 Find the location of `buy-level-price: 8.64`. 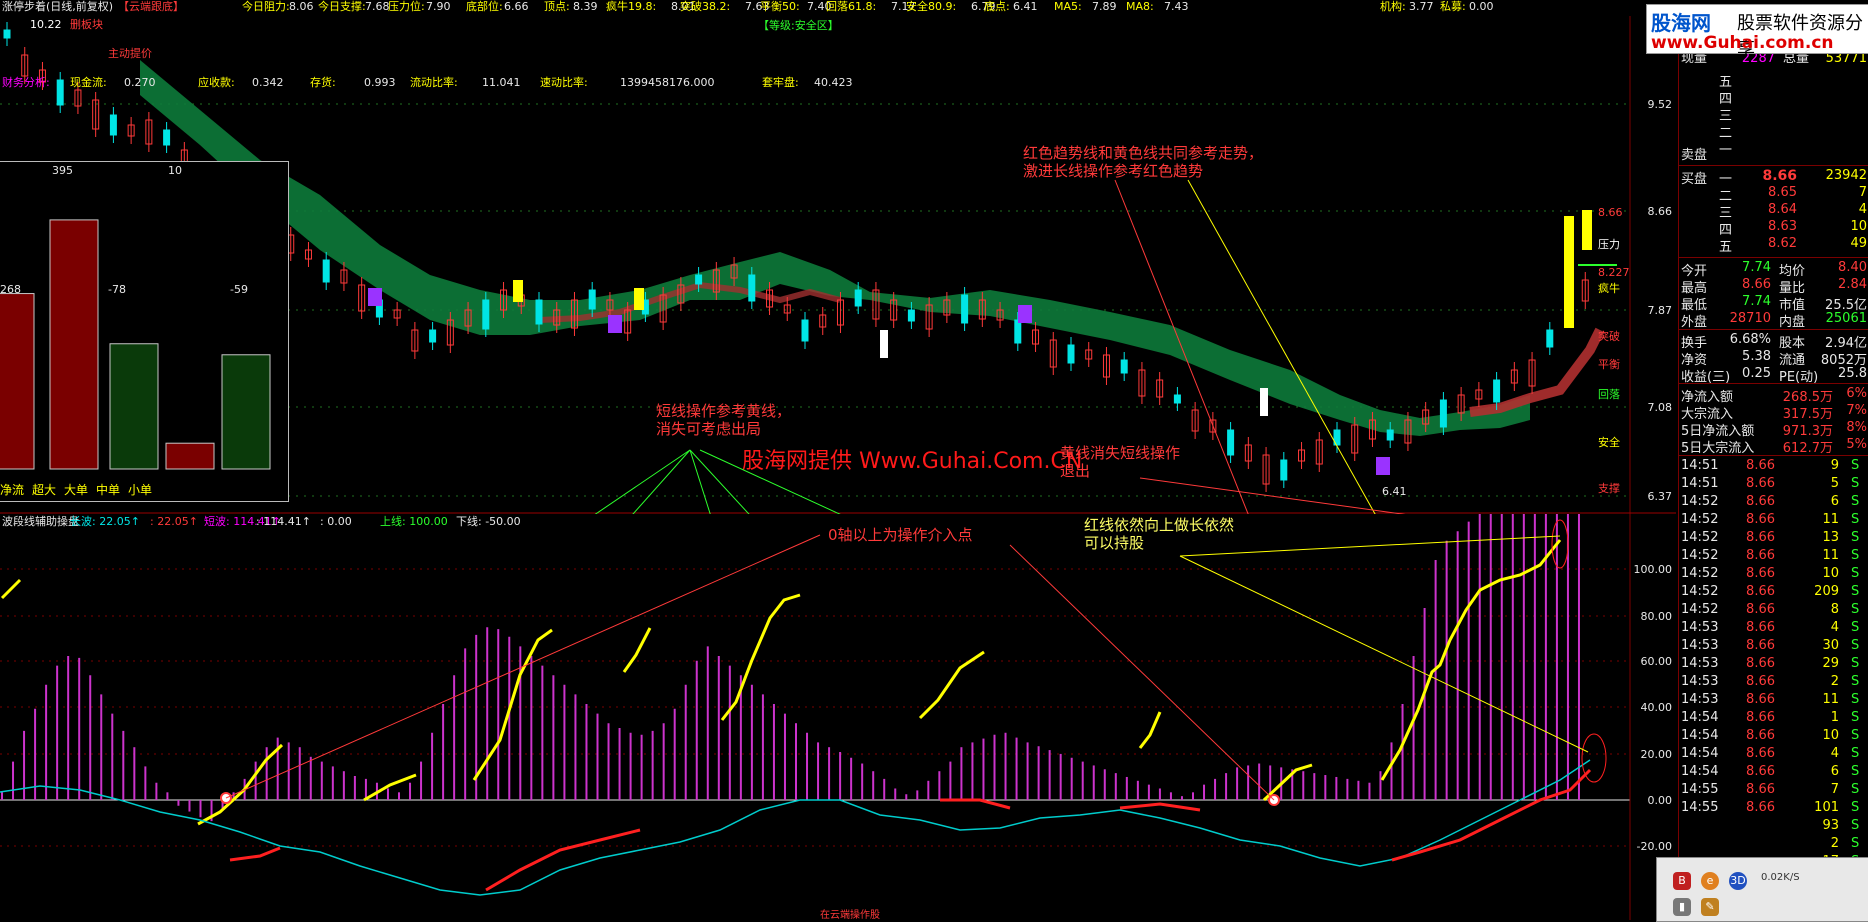

buy-level-price: 8.64 is located at coordinates (1771, 209).